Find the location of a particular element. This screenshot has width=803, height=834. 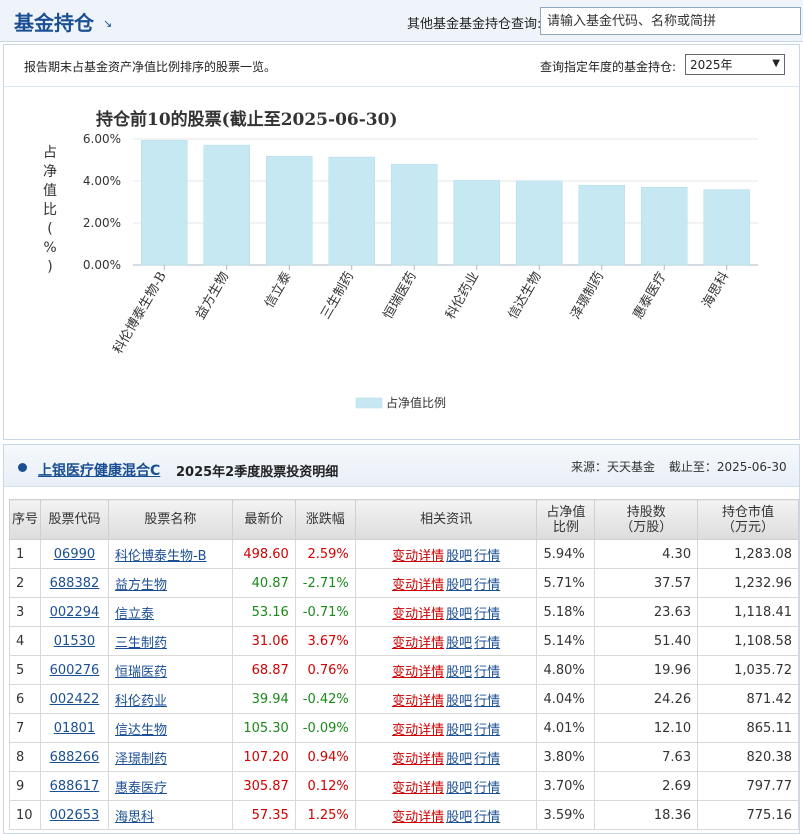

stock-name-link: 科伦博泰生物-B is located at coordinates (161, 556).